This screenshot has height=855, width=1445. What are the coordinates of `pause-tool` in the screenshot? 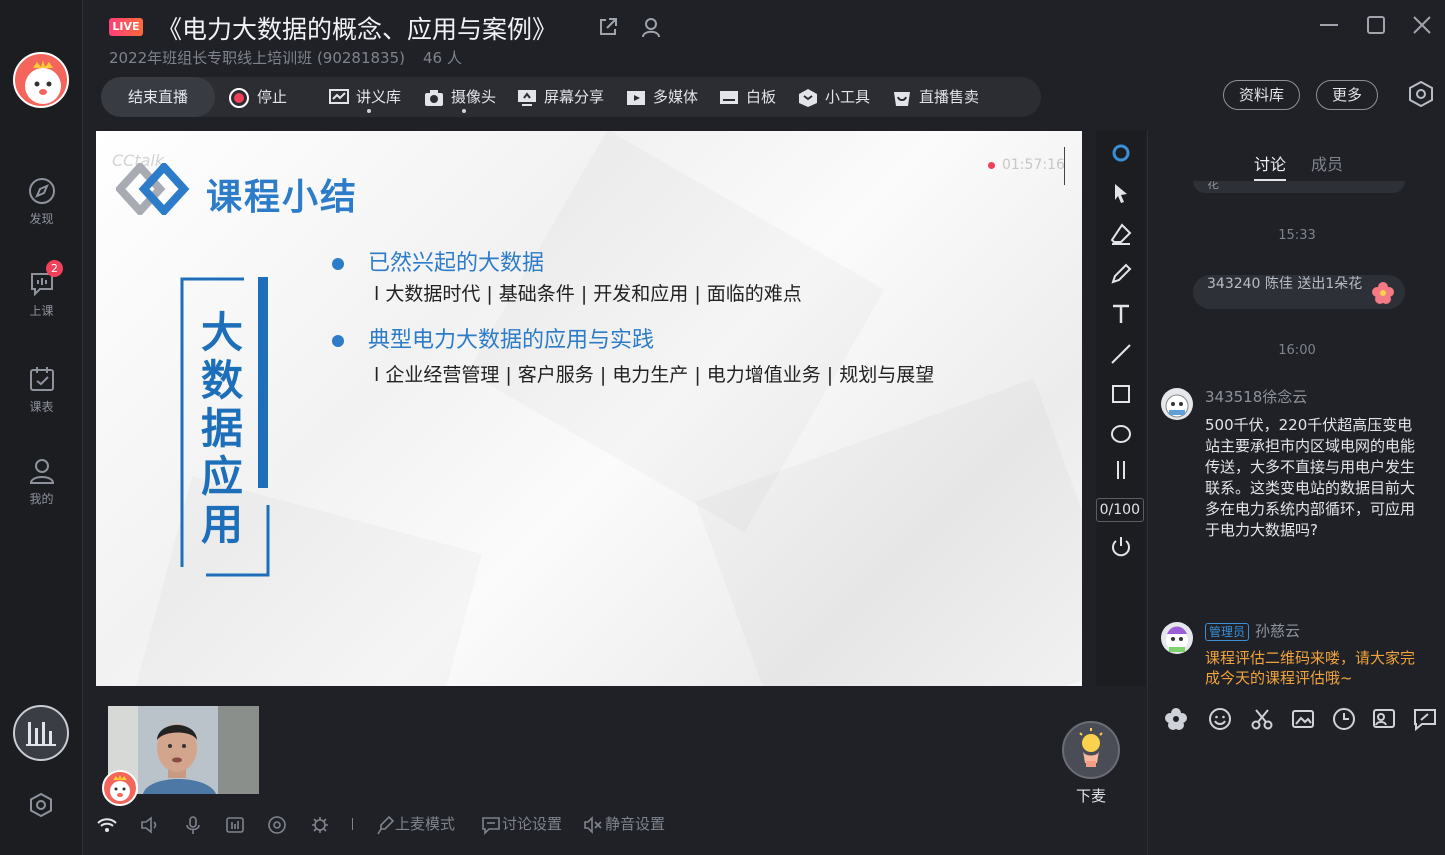 It's located at (1121, 470).